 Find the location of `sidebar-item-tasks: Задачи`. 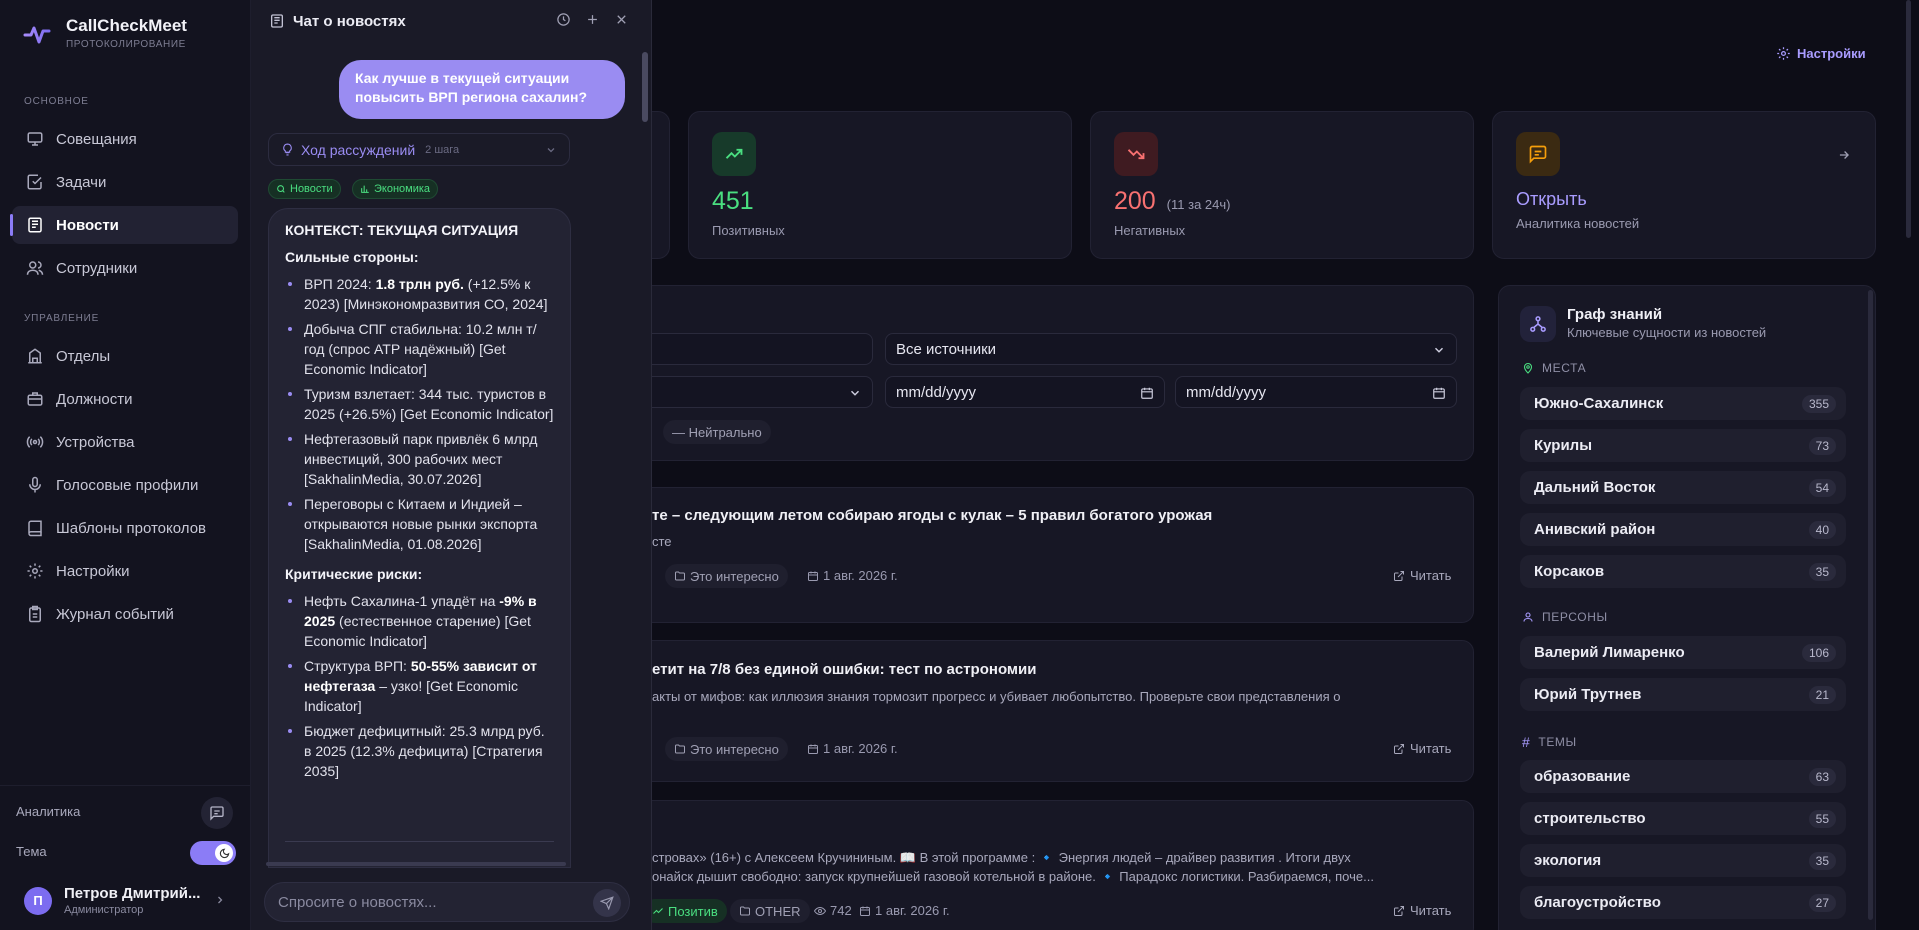

sidebar-item-tasks: Задачи is located at coordinates (125, 182).